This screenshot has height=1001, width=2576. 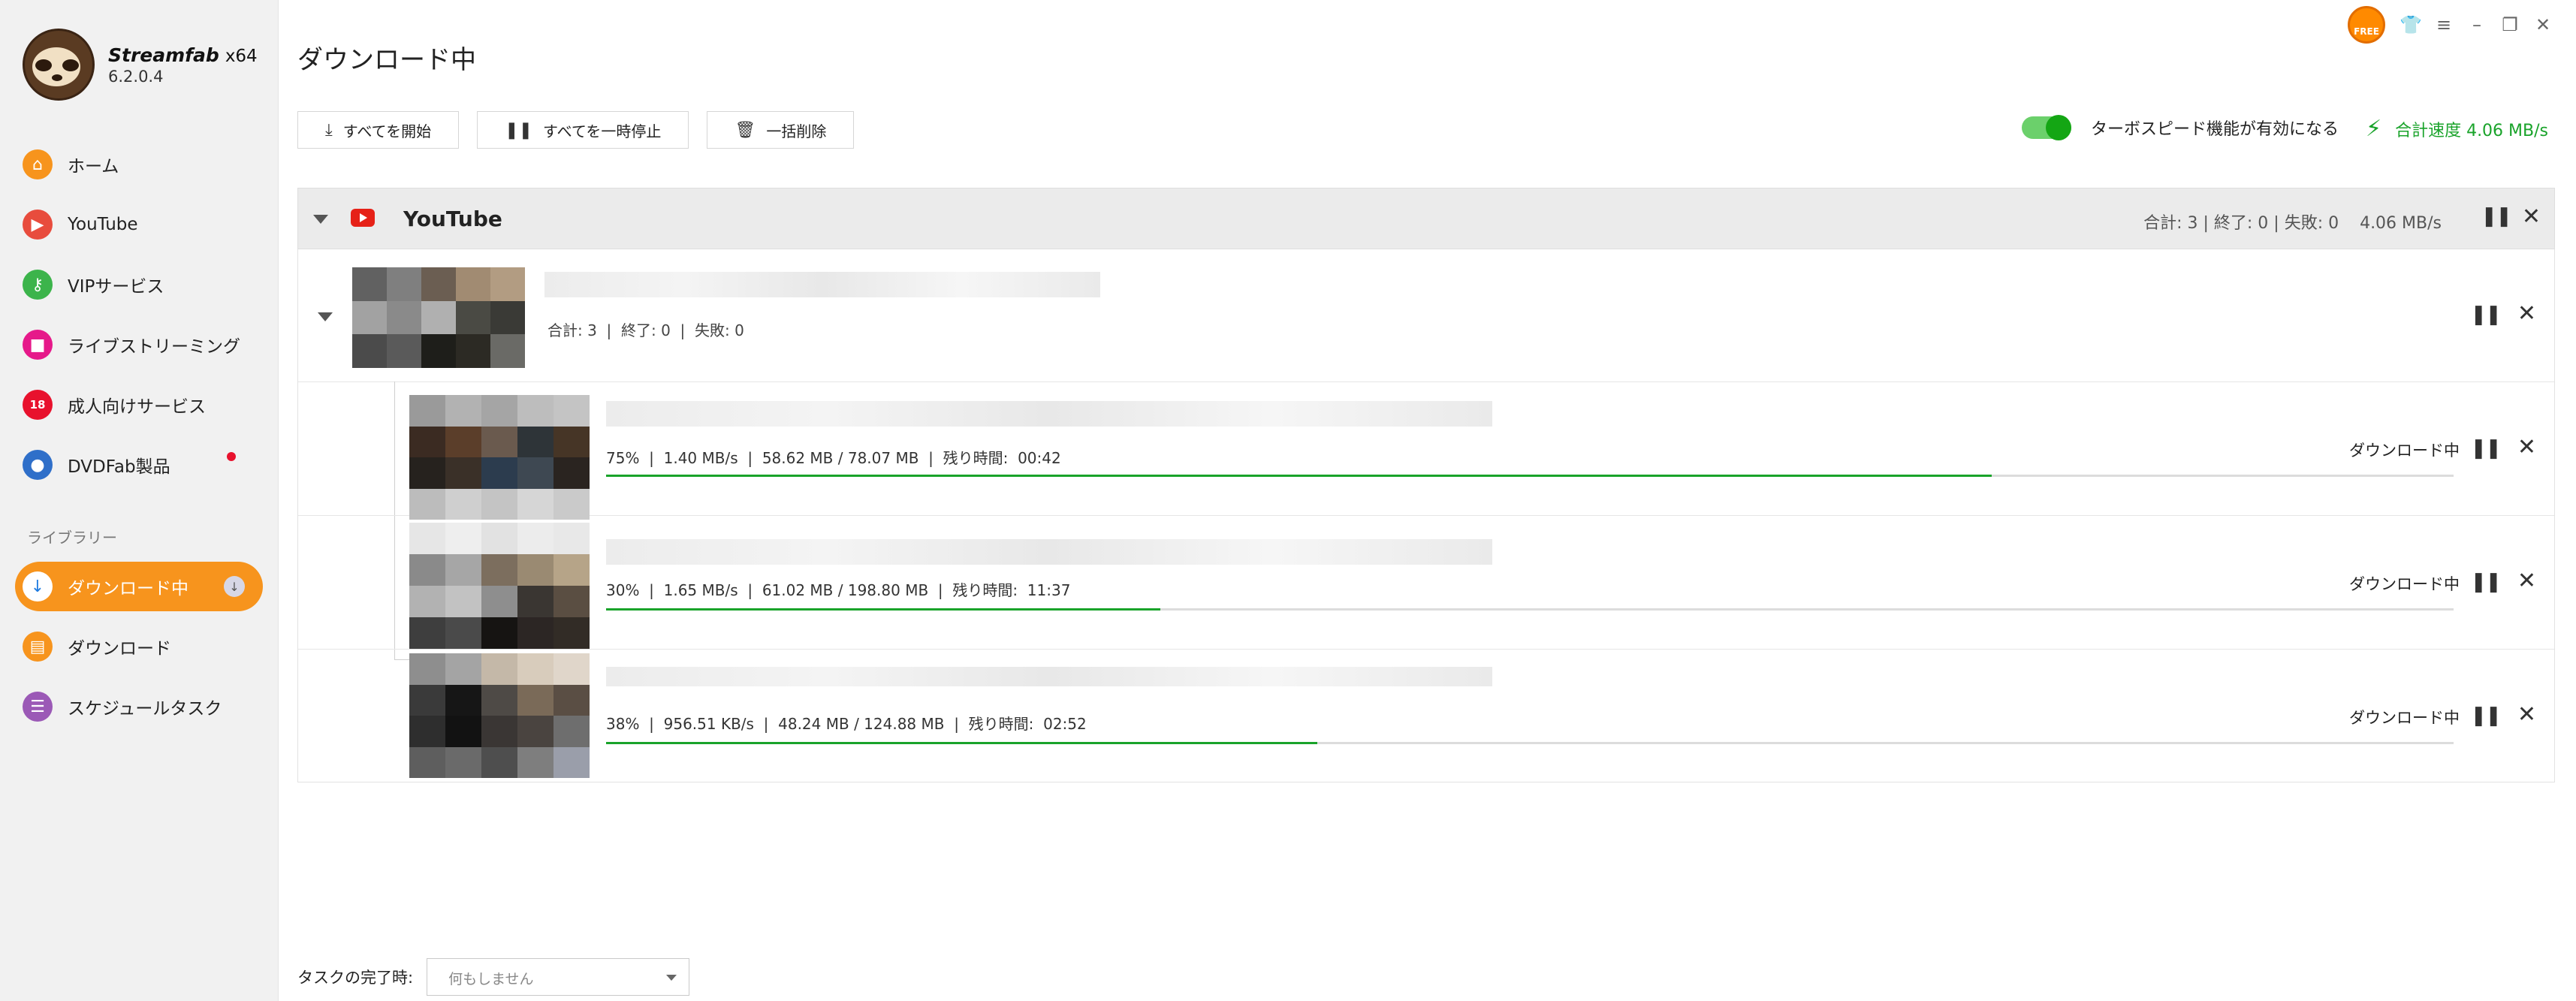 What do you see at coordinates (38, 225) in the screenshot?
I see `youtube-icon: ▶` at bounding box center [38, 225].